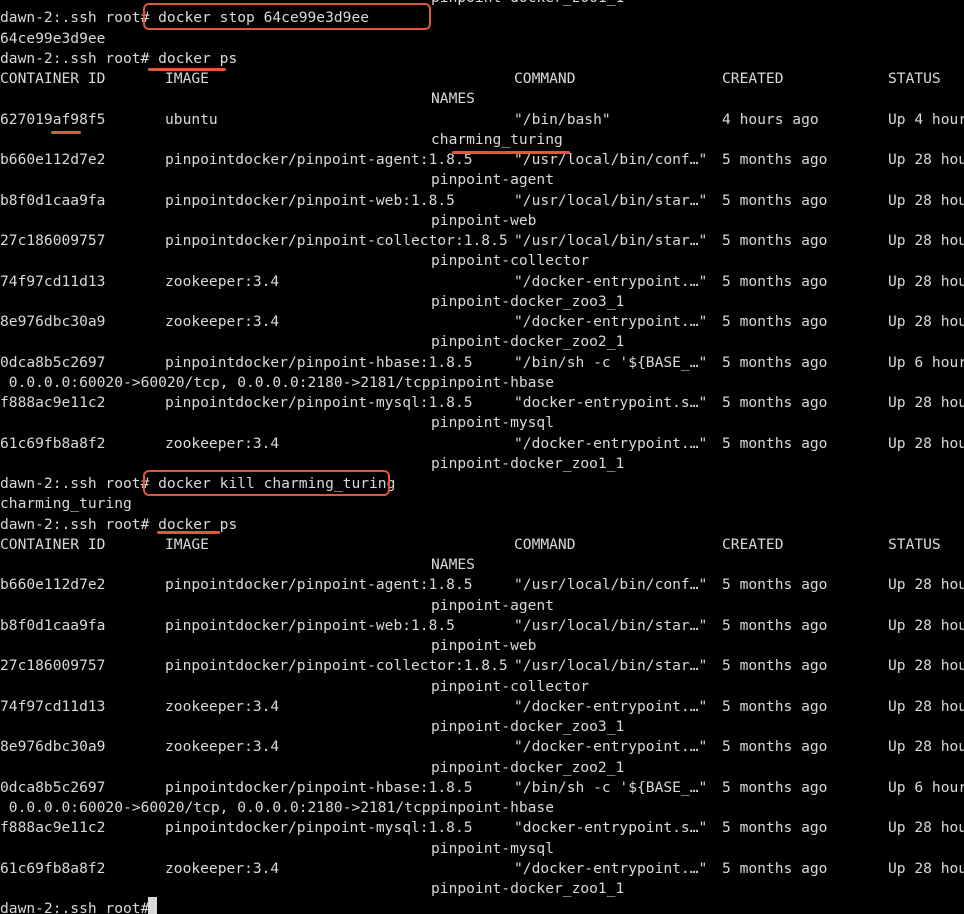 This screenshot has width=964, height=914. What do you see at coordinates (319, 362) in the screenshot?
I see `terminal-col-2: pinpointdocker/pinpoint-hbase:1.8.5` at bounding box center [319, 362].